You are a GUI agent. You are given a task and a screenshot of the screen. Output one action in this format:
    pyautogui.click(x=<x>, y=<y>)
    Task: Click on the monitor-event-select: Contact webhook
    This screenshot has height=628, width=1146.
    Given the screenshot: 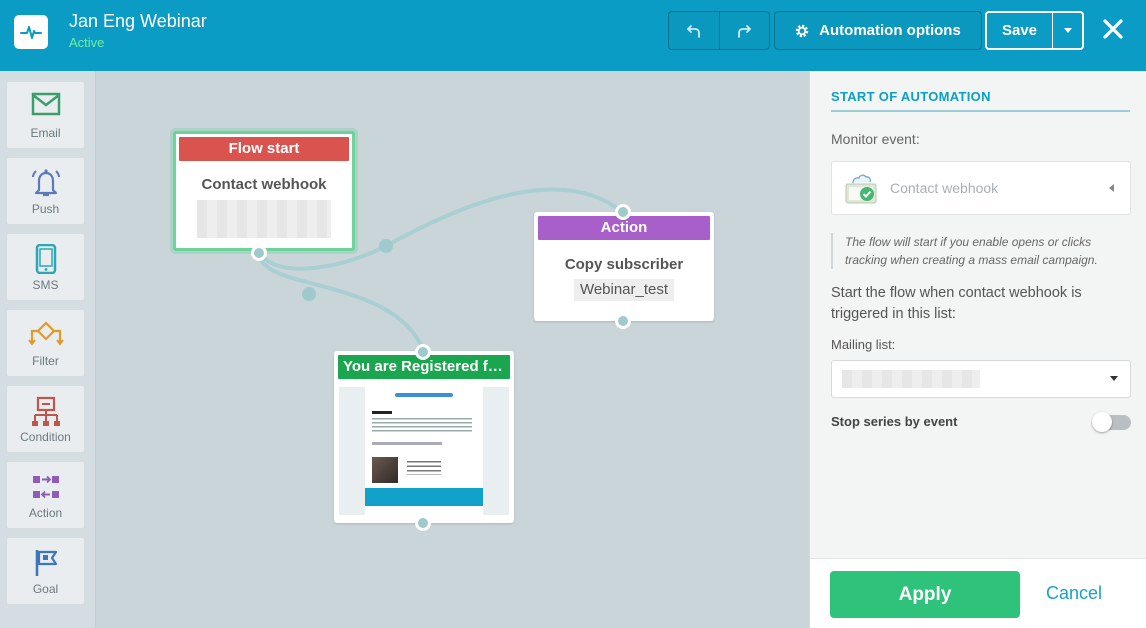 What is the action you would take?
    pyautogui.click(x=981, y=188)
    